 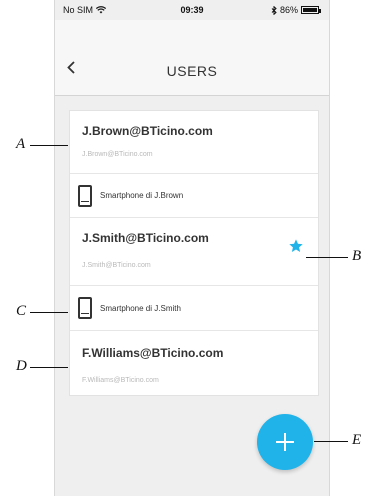 I want to click on battery-percent: 86%, so click(x=288, y=10).